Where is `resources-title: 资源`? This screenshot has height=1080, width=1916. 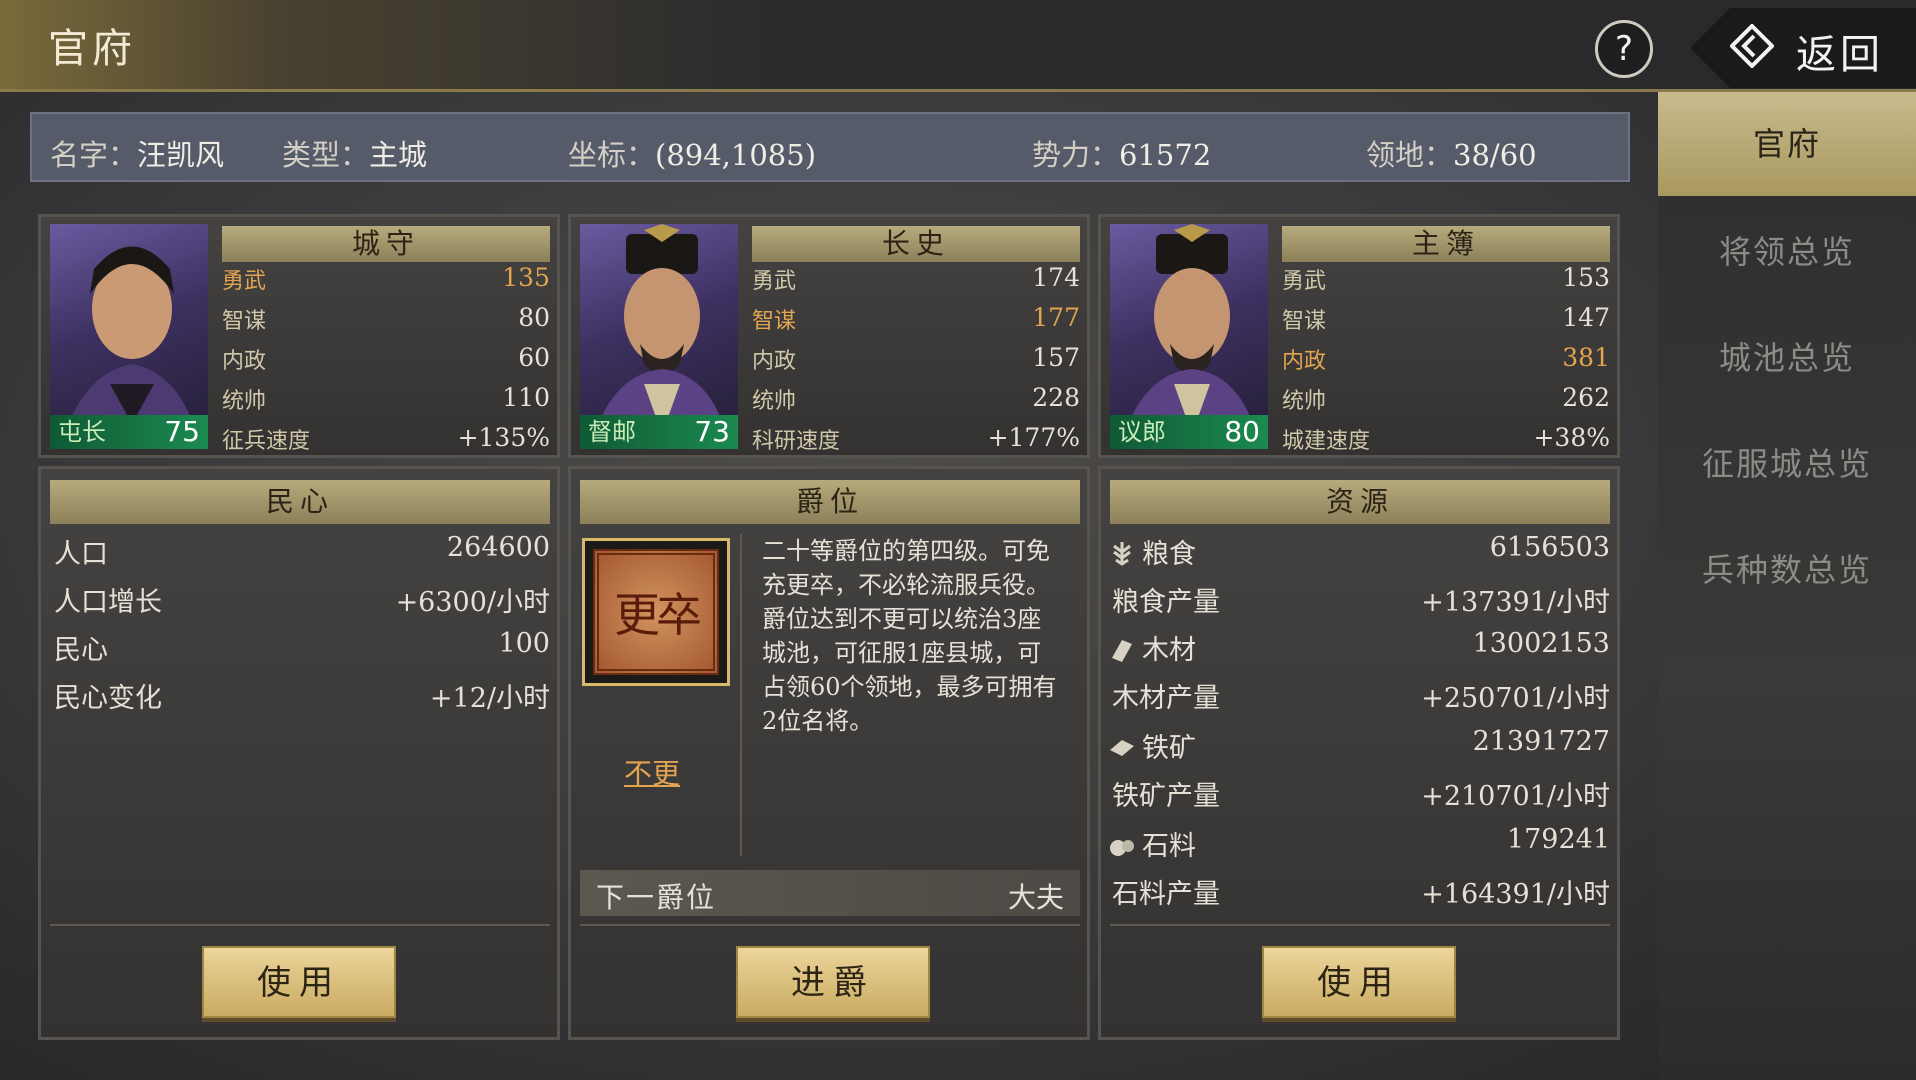
resources-title: 资源 is located at coordinates (1360, 502).